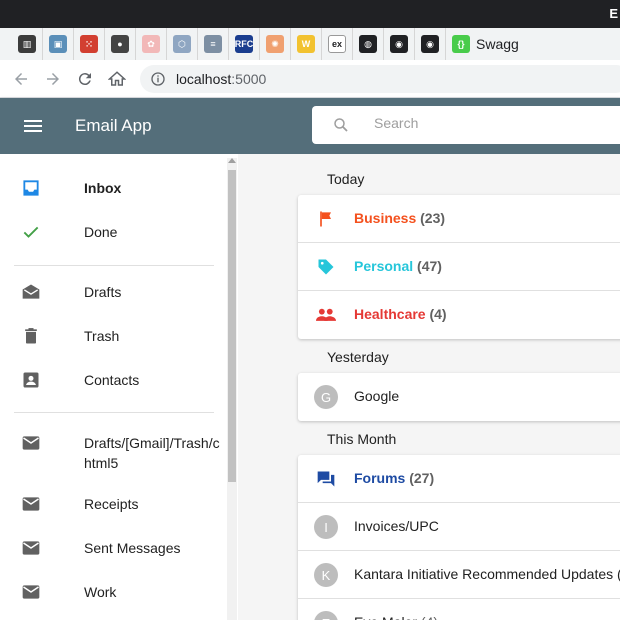 Image resolution: width=620 pixels, height=620 pixels. I want to click on sidebar-item-label: Drafts/[Gmail]/Trash/c html5, so click(152, 453).